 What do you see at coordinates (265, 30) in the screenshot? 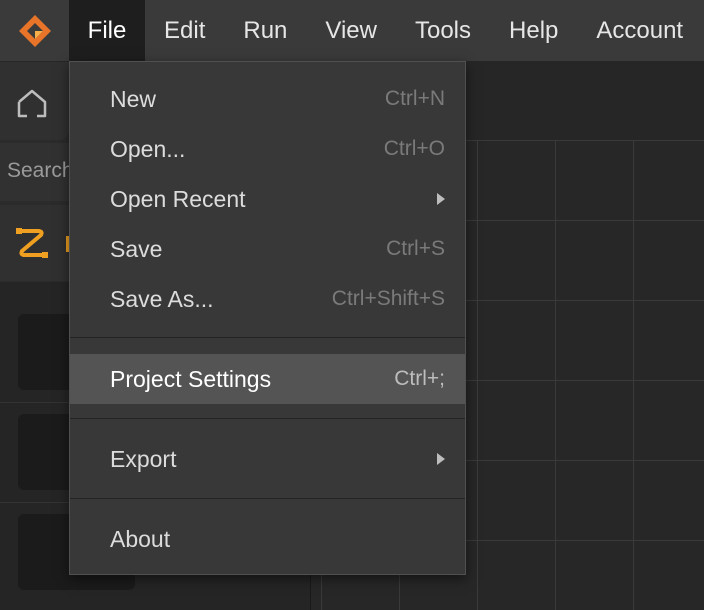
I see `menu-run: Run` at bounding box center [265, 30].